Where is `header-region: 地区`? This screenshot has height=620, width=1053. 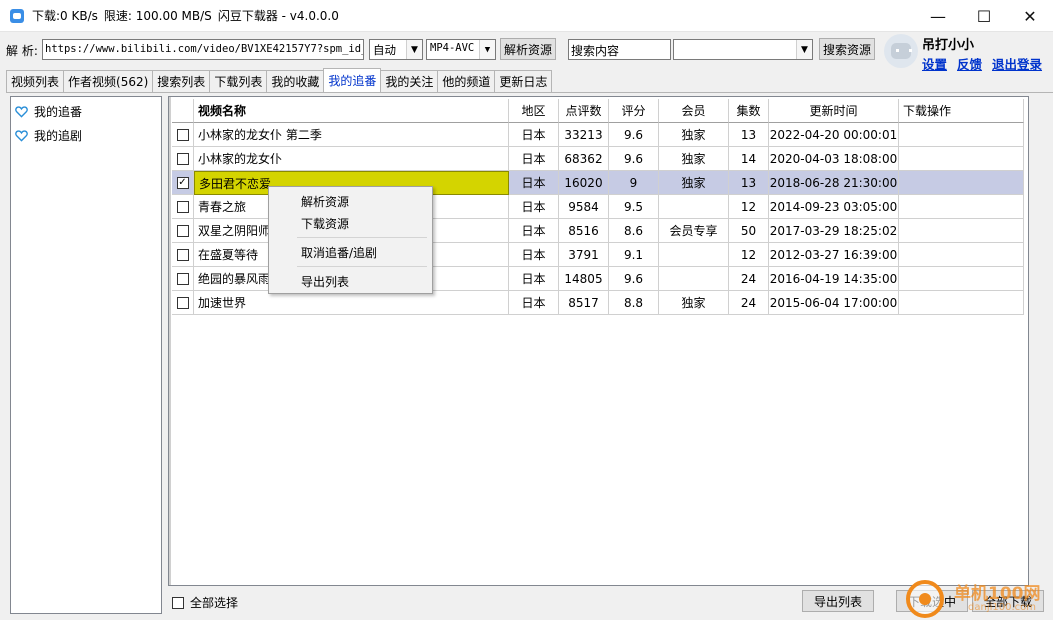 header-region: 地区 is located at coordinates (534, 111).